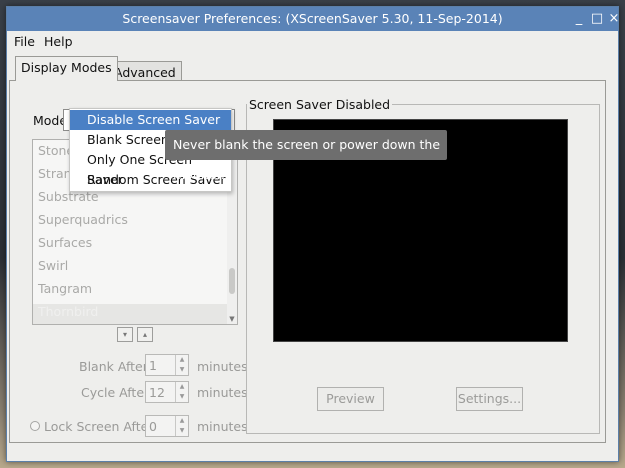 This screenshot has width=625, height=468. I want to click on list-item: Superquadrics, so click(83, 219).